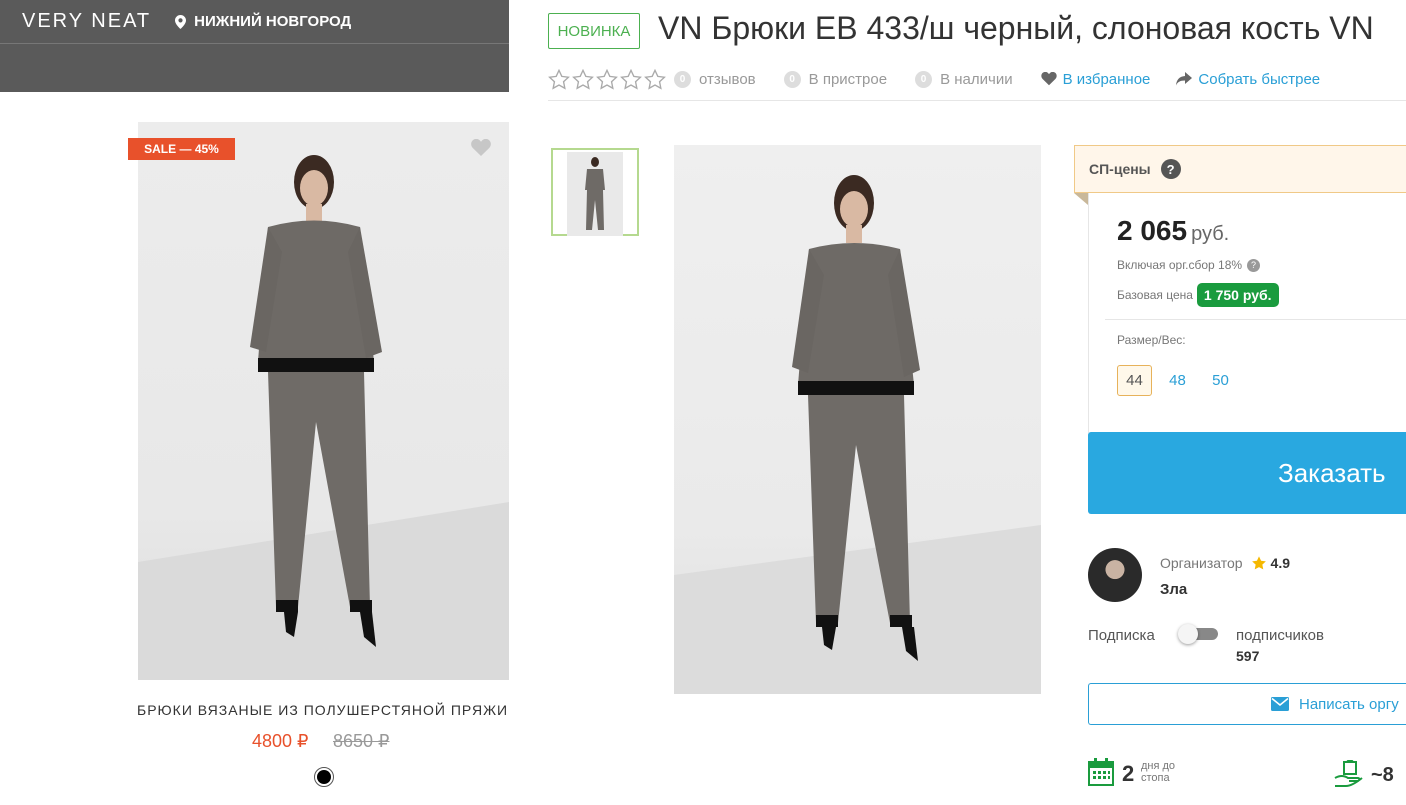  Describe the element at coordinates (848, 79) in the screenshot. I see `pristroy-label: В пристрое` at that location.